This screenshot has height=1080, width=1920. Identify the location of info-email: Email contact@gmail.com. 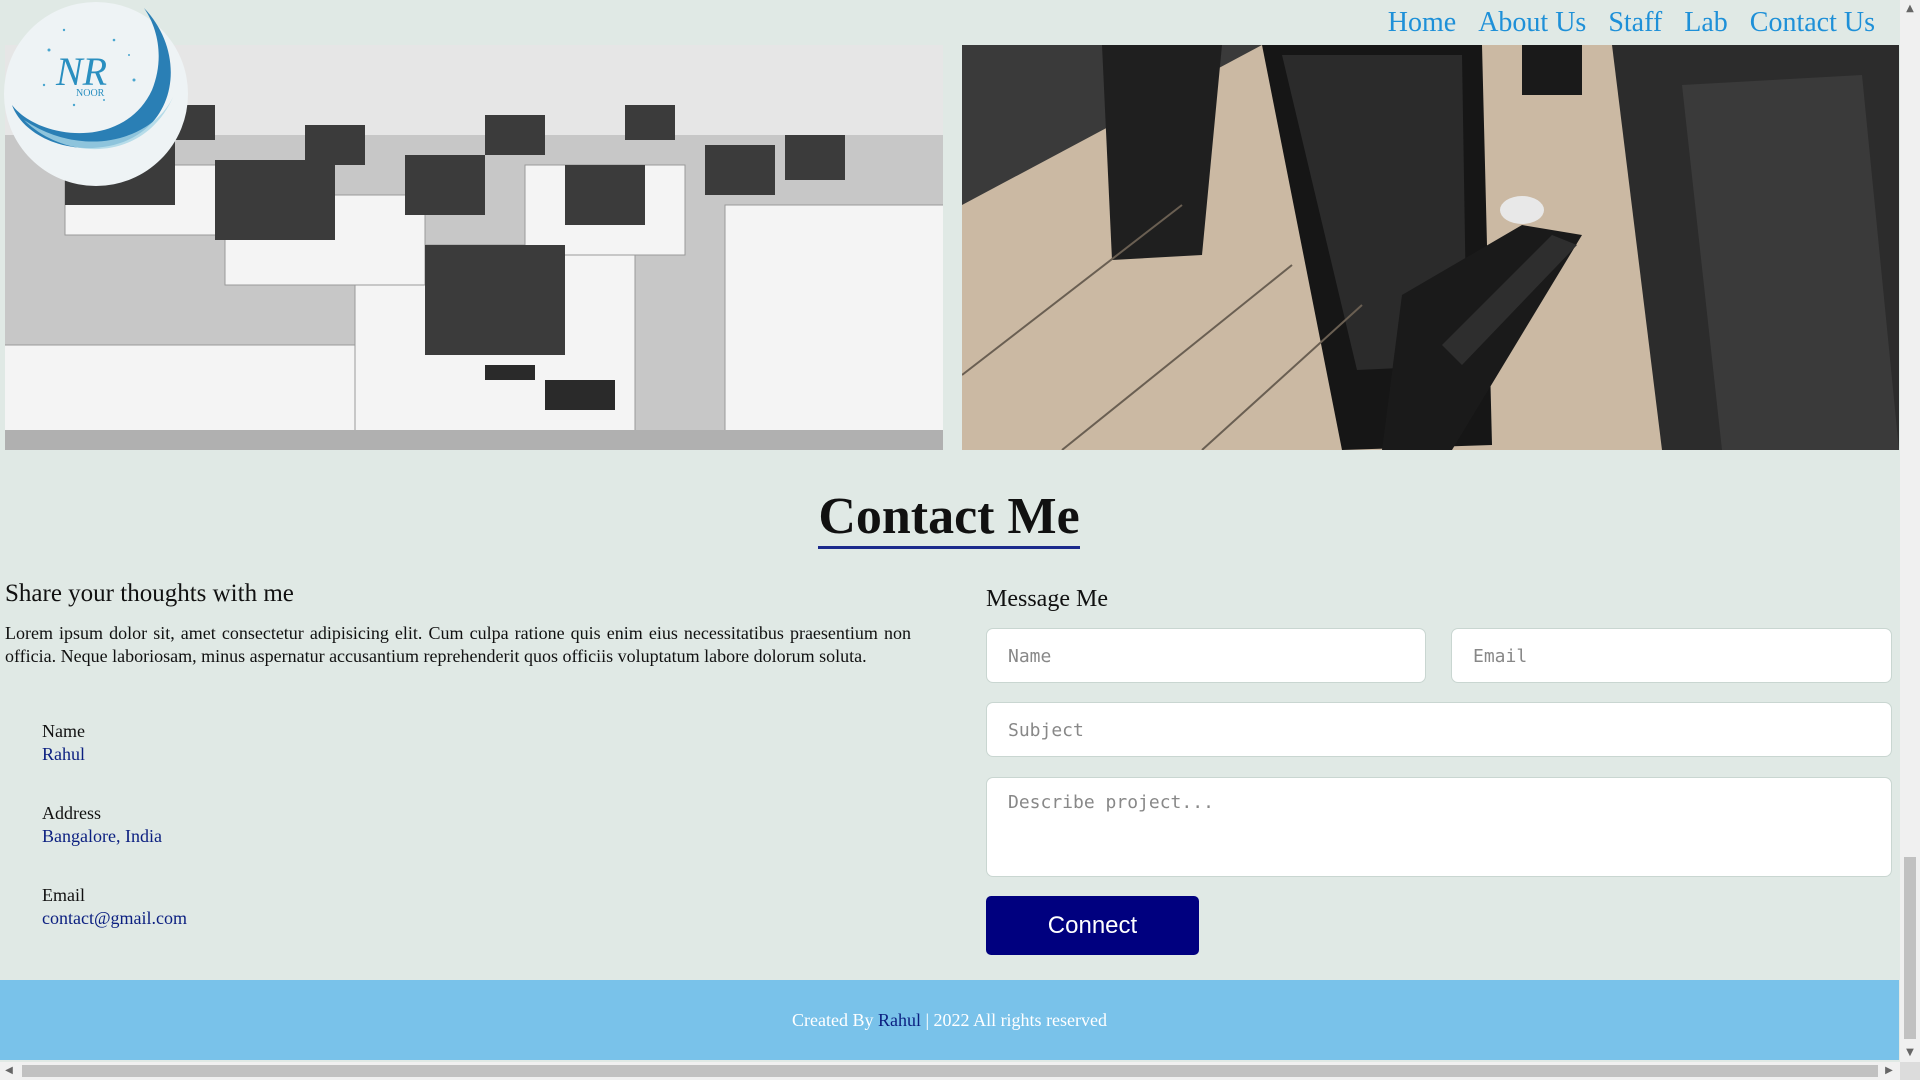
(114, 907).